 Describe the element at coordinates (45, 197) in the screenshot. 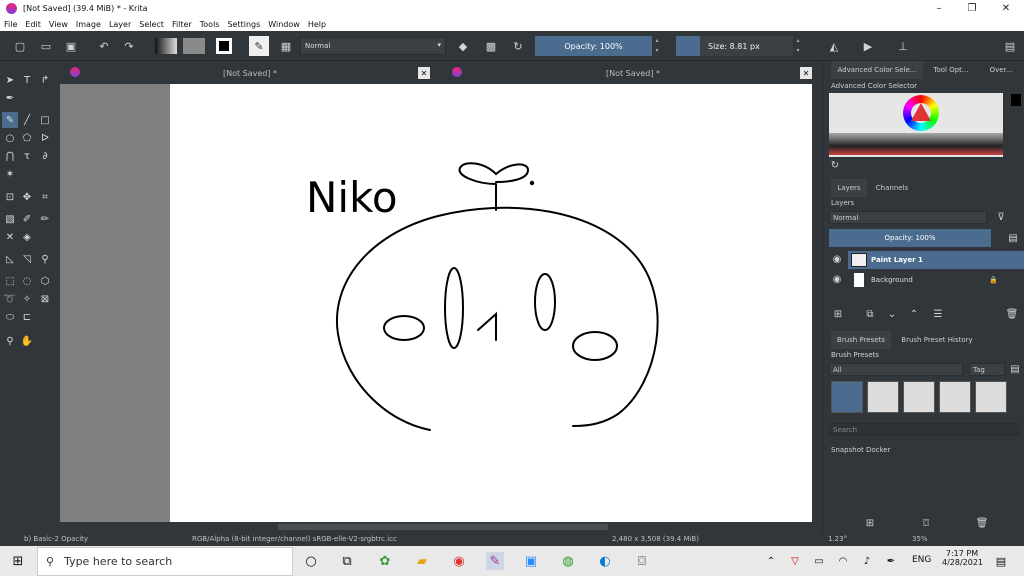

I see `transform-tool-icon: ⌗` at that location.